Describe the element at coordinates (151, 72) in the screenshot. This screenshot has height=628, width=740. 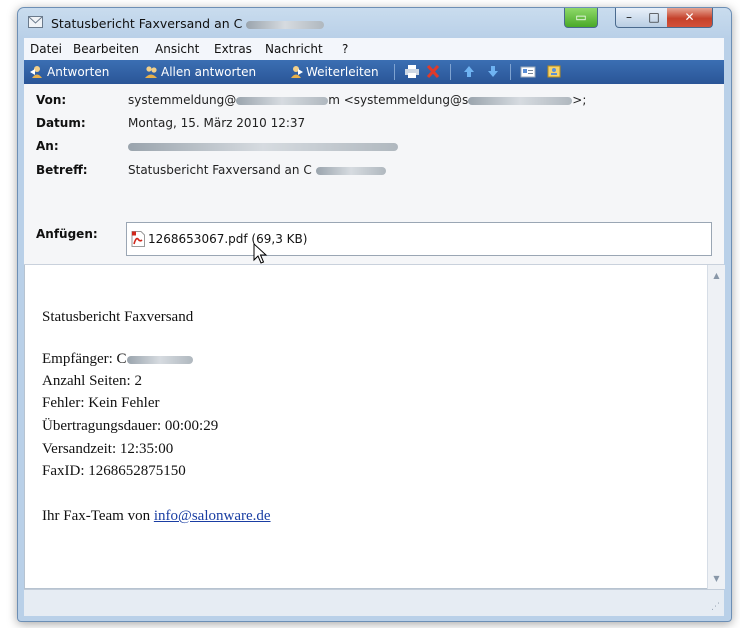
I see `reply-all-persons-icon` at that location.